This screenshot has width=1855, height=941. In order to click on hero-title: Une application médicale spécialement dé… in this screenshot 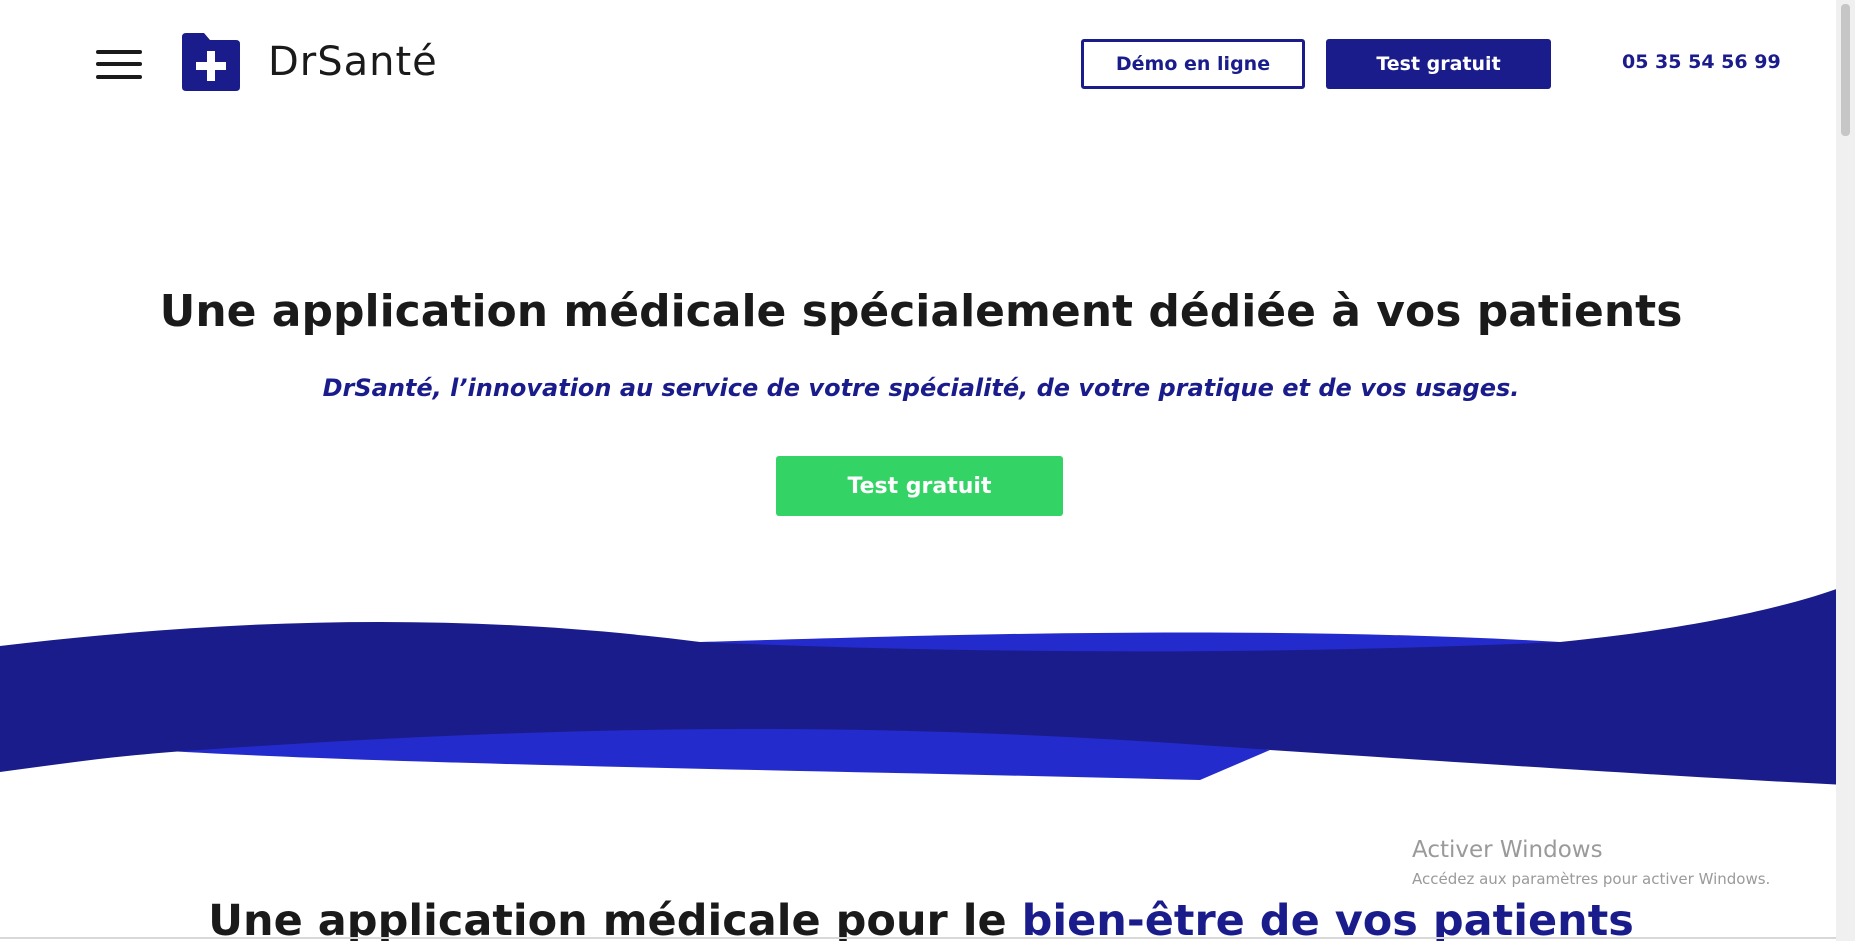, I will do `click(921, 311)`.